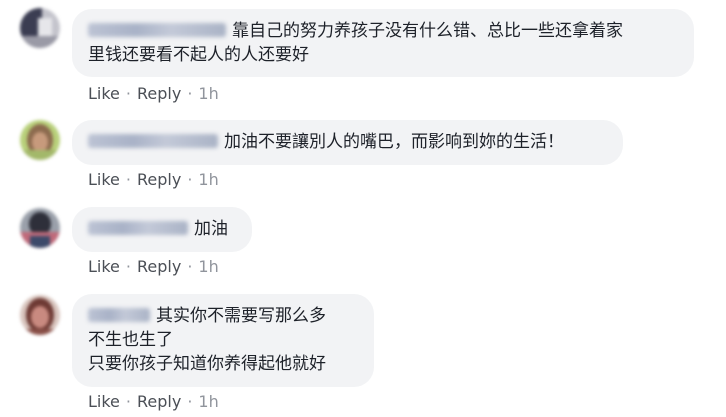 The width and height of the screenshot is (726, 417). What do you see at coordinates (383, 43) in the screenshot?
I see `comment-bubble: 靠自己的努力养孩子没有什么错、总比一些还拿着家 里钱还要看不起人的人还要好` at bounding box center [383, 43].